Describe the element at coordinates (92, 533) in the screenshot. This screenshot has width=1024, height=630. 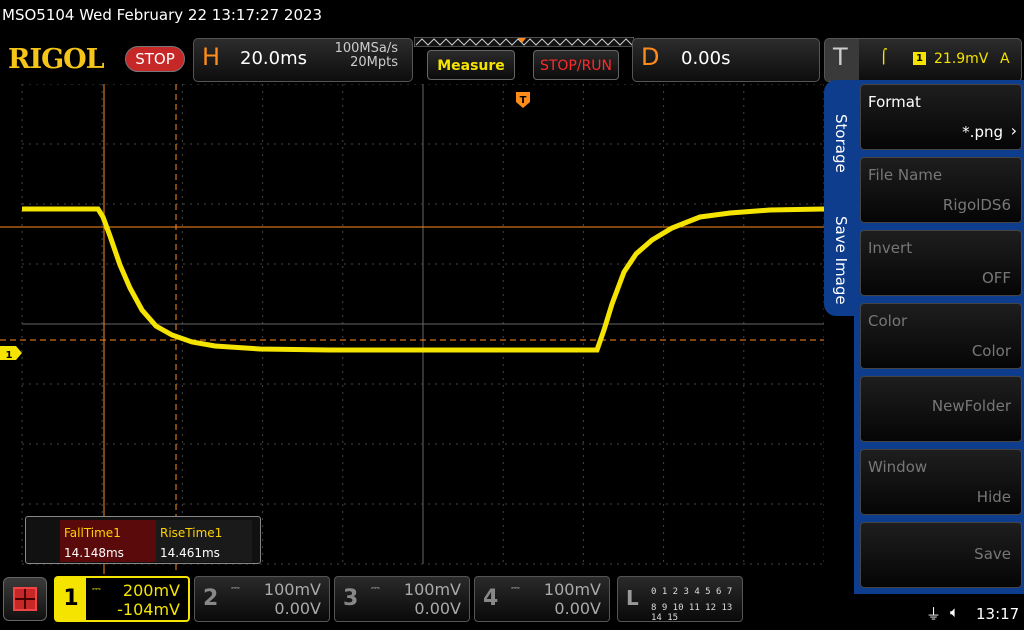
I see `measurement-name: FallTime1` at that location.